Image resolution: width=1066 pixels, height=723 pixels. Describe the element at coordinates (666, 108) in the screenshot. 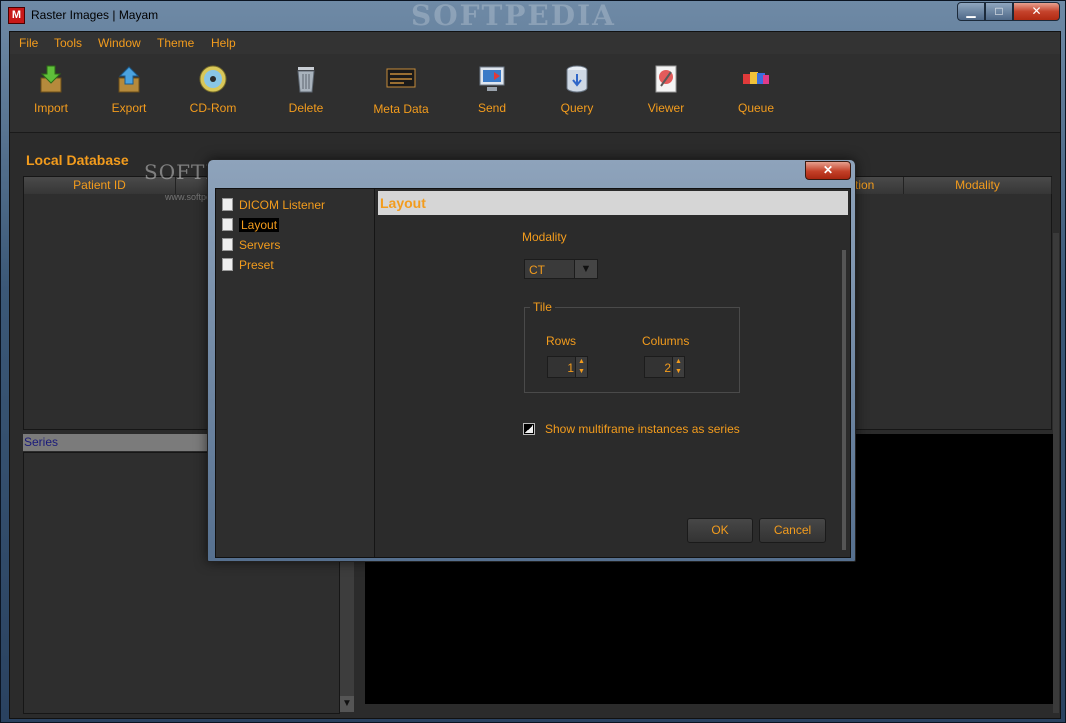

I see `viewer-label: Viewer` at that location.